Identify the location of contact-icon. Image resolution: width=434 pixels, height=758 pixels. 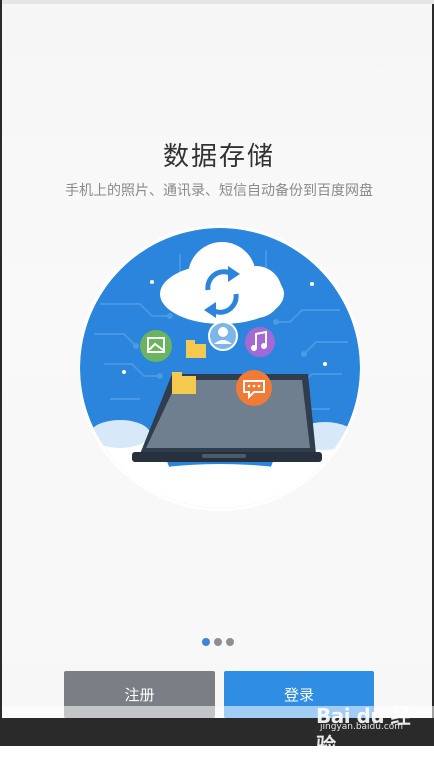
(223, 336).